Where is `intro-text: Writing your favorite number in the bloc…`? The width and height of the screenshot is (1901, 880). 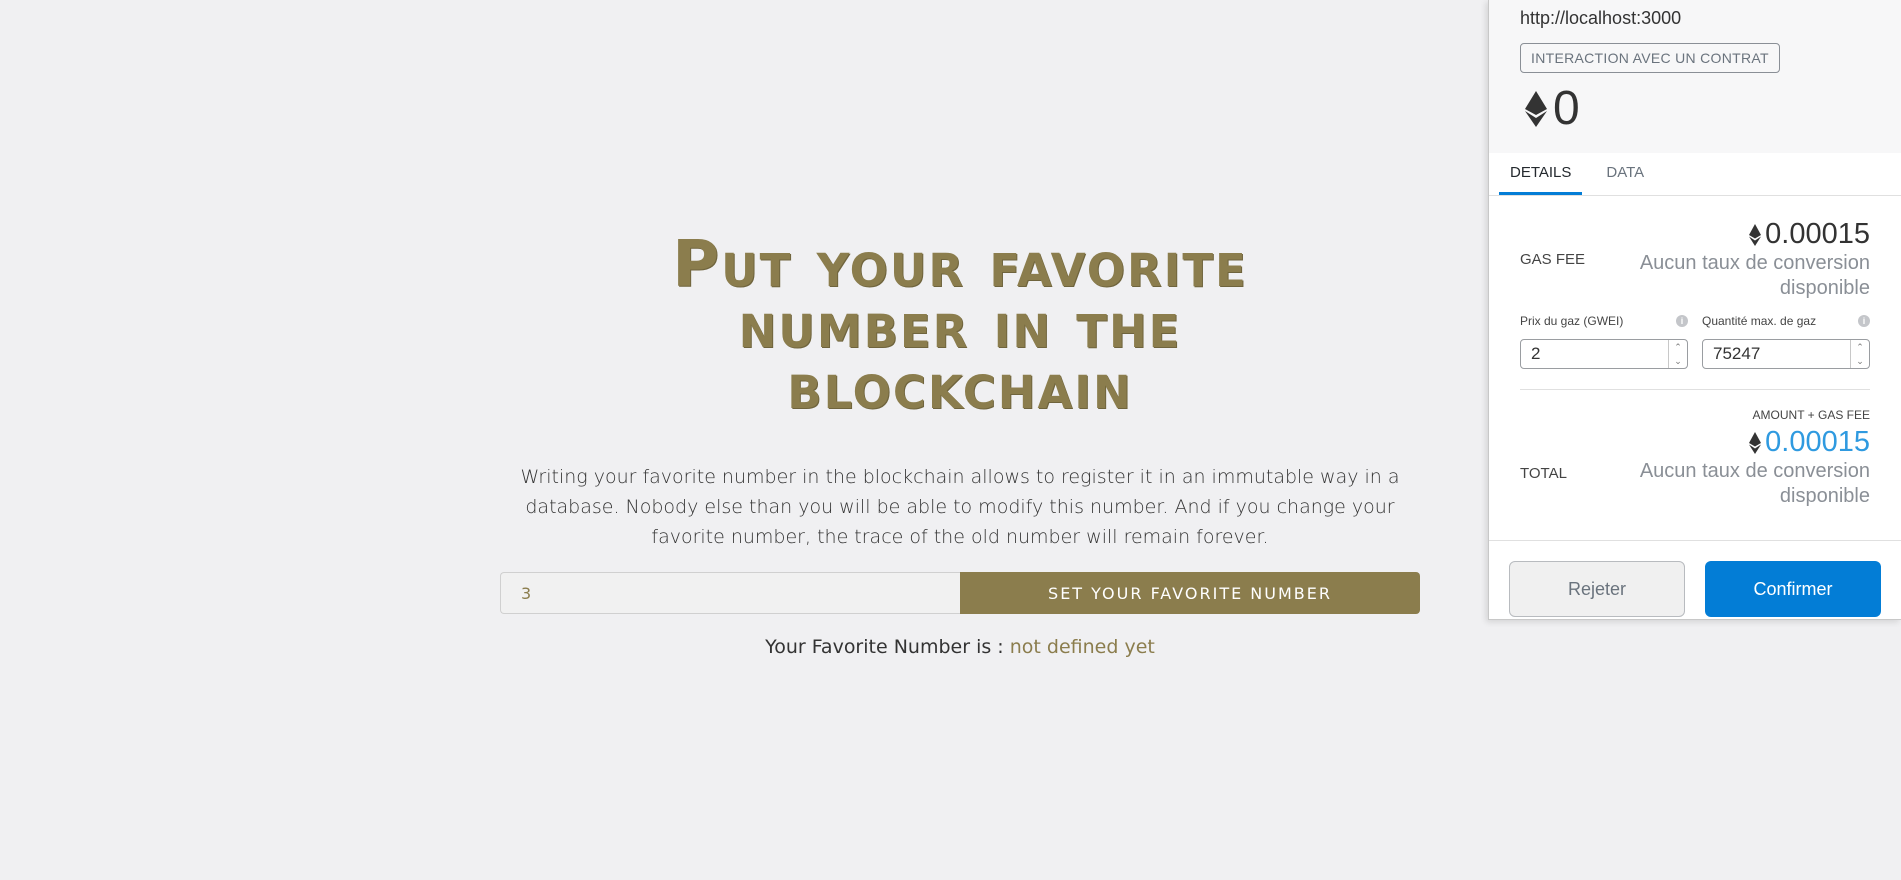
intro-text: Writing your favorite number in the bloc… is located at coordinates (960, 507).